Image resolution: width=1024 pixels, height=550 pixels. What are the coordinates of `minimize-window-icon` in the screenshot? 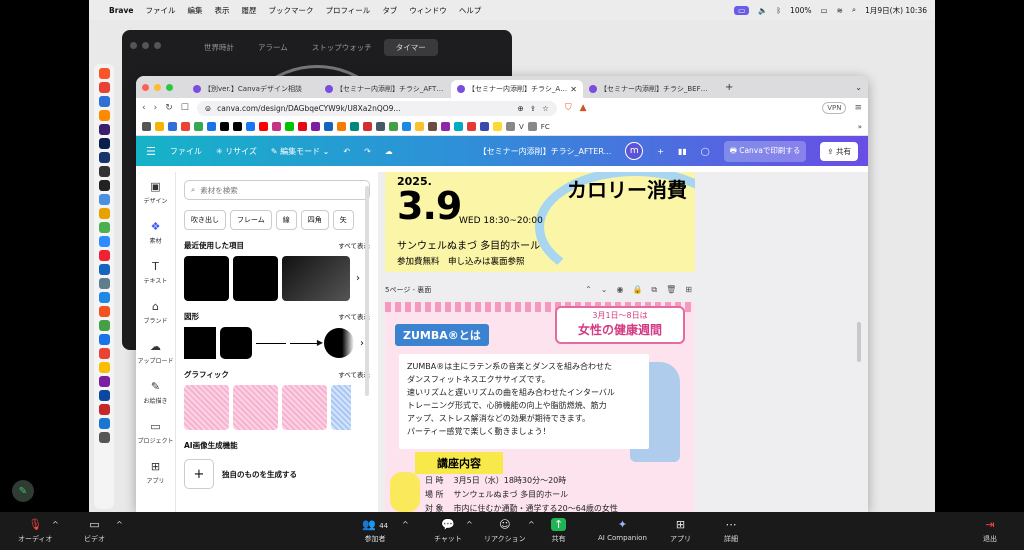 It's located at (157, 87).